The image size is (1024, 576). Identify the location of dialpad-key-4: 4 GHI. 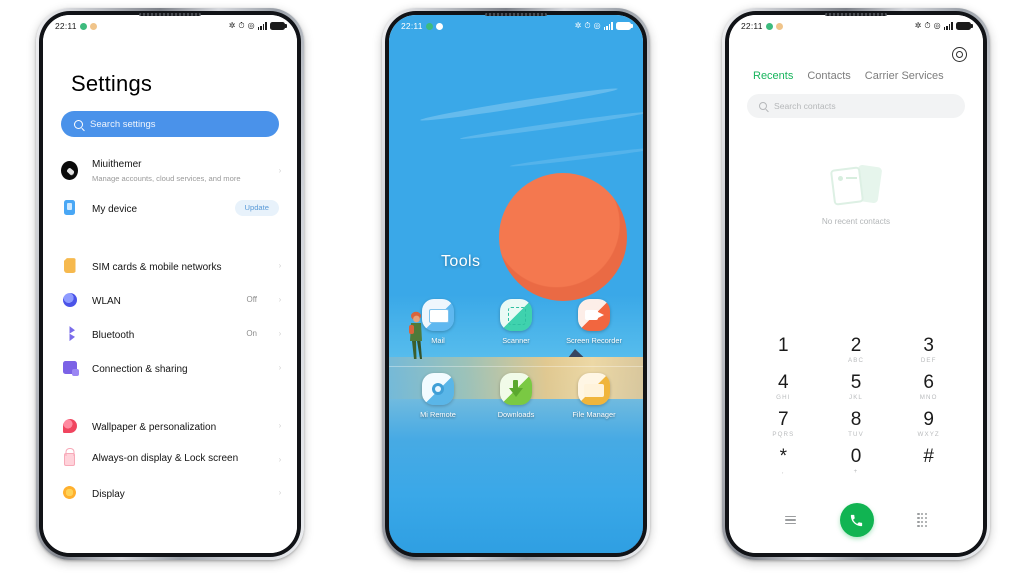
(783, 386).